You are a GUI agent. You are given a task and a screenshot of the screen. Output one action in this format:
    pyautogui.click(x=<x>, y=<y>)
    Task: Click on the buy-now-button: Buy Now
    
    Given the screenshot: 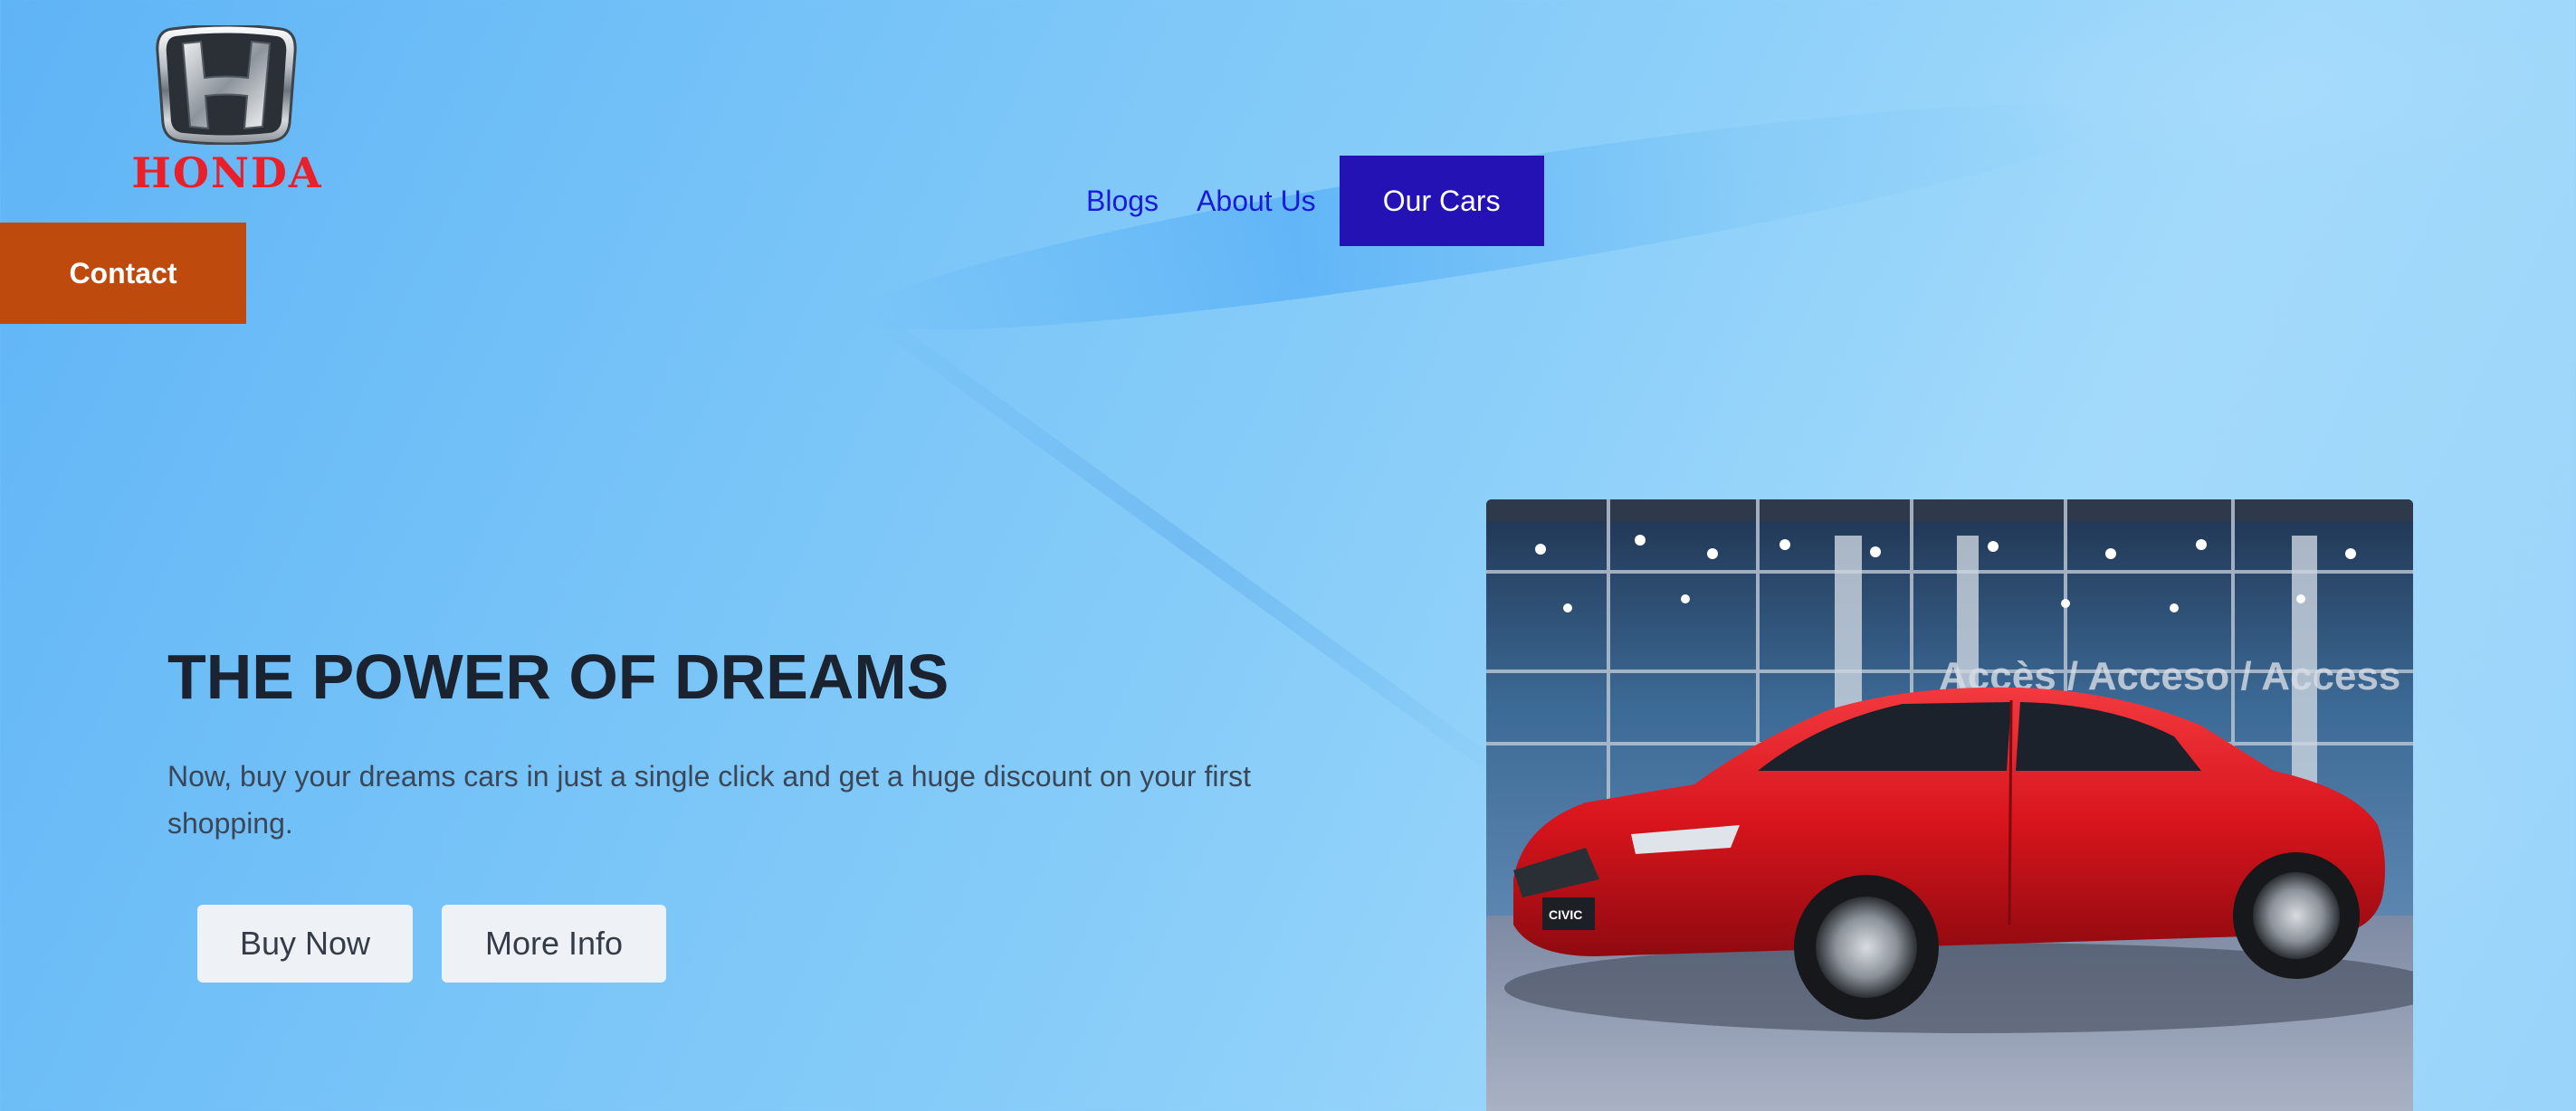 What is the action you would take?
    pyautogui.click(x=305, y=944)
    